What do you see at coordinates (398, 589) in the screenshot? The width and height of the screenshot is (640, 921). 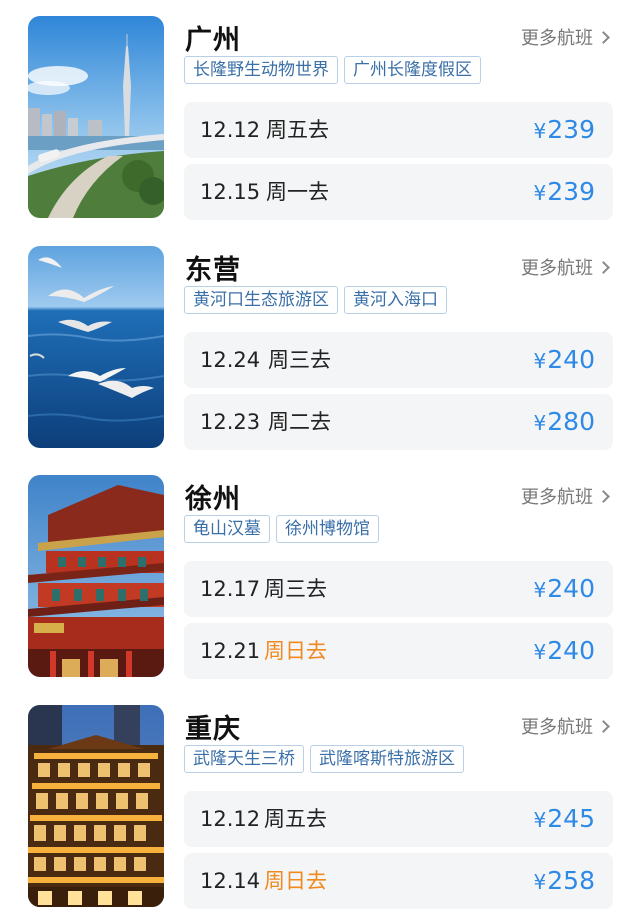 I see `flight-row: 12.17 周三去 ¥240` at bounding box center [398, 589].